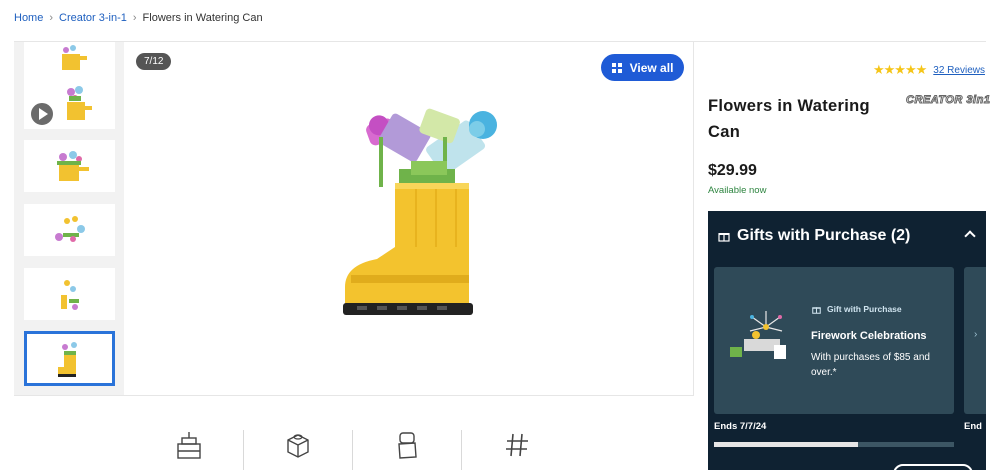 Image resolution: width=1000 pixels, height=470 pixels. I want to click on gift-end-date: Ends 7/7/24, so click(740, 426).